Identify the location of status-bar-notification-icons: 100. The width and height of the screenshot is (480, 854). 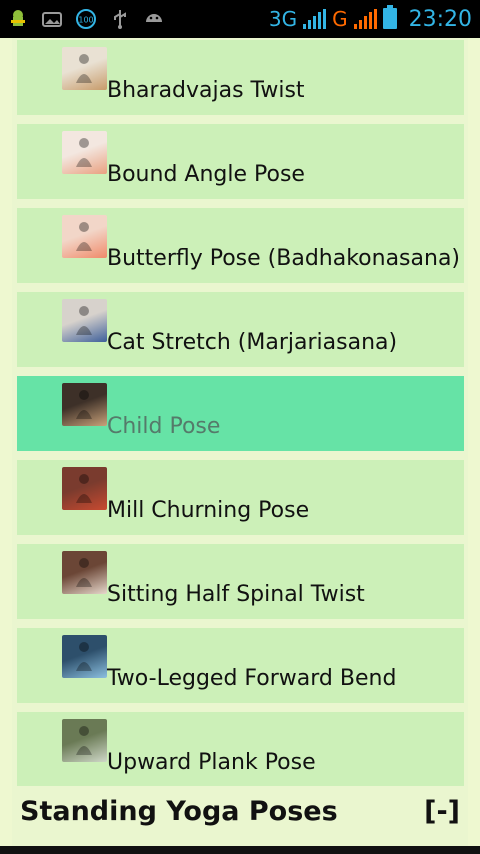
(86, 19).